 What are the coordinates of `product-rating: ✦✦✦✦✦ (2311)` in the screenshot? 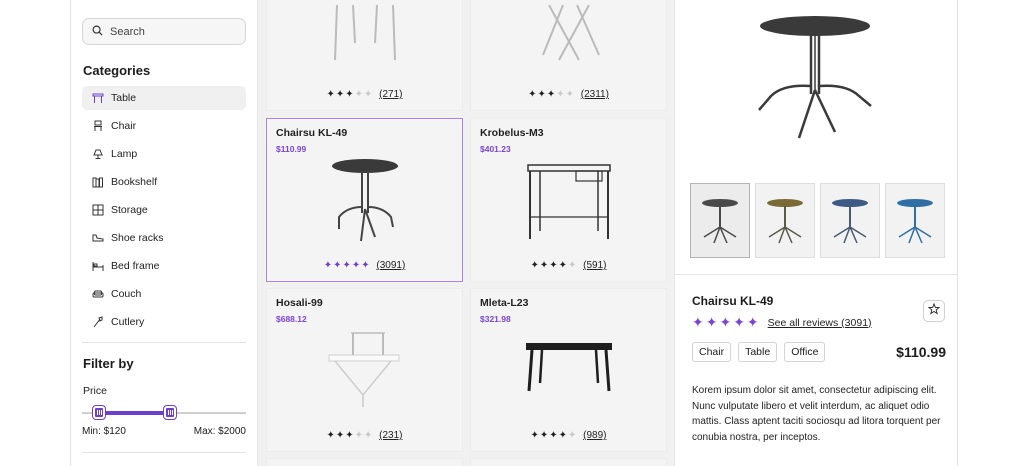 It's located at (568, 94).